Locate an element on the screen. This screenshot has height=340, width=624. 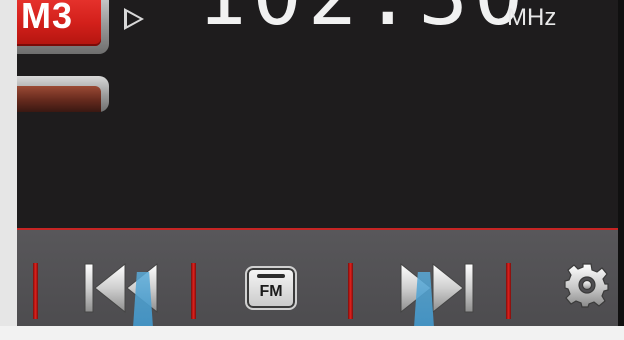
preset-face is located at coordinates (59, 99).